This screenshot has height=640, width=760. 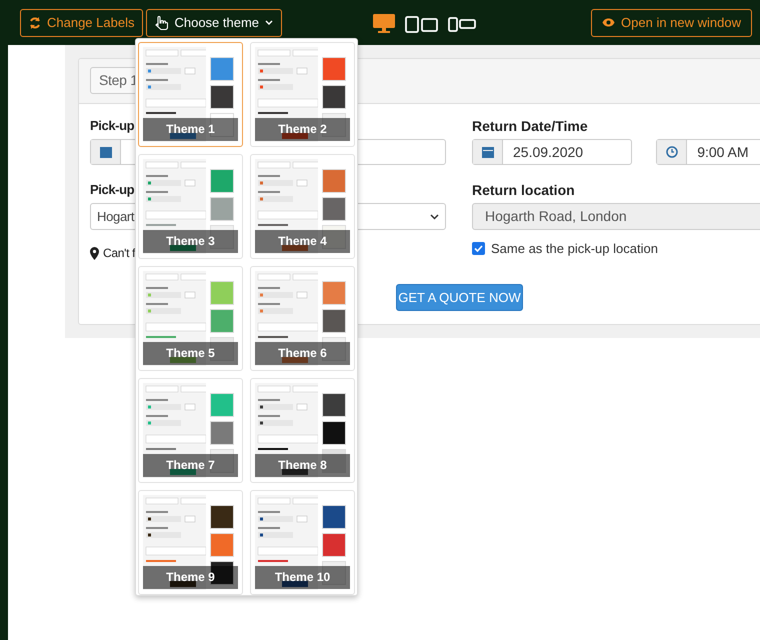 I want to click on theme-label: Theme 6, so click(x=302, y=353).